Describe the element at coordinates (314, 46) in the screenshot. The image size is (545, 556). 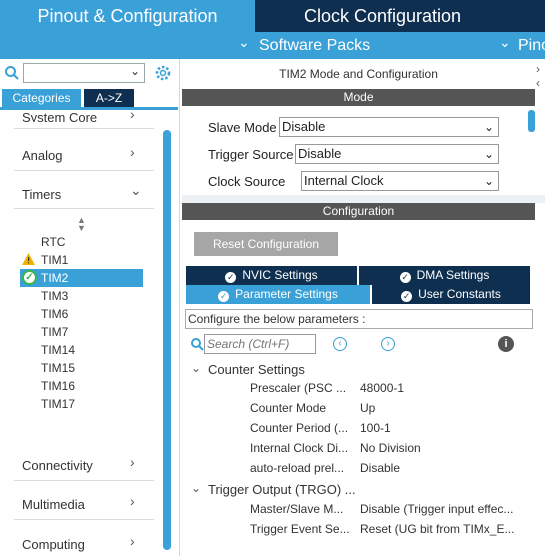
I see `software-packs-menu: Software Packs` at that location.